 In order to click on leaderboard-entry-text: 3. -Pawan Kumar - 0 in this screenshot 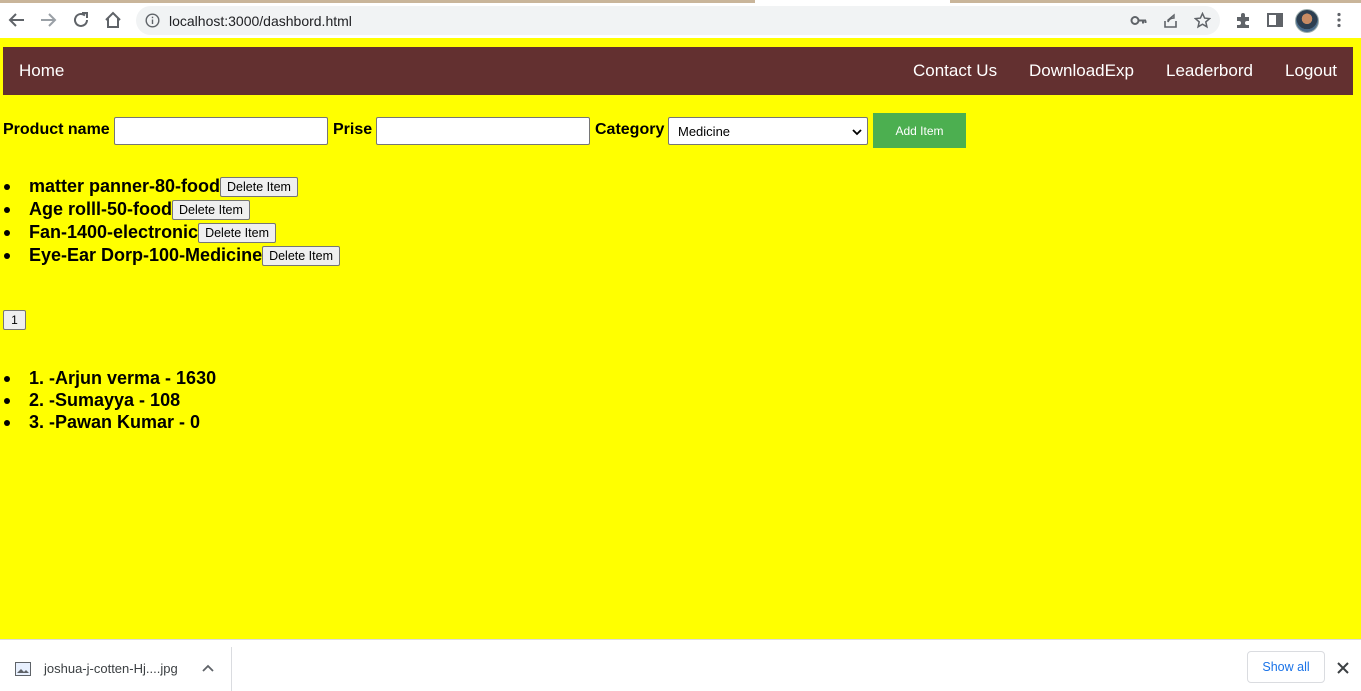, I will do `click(115, 422)`.